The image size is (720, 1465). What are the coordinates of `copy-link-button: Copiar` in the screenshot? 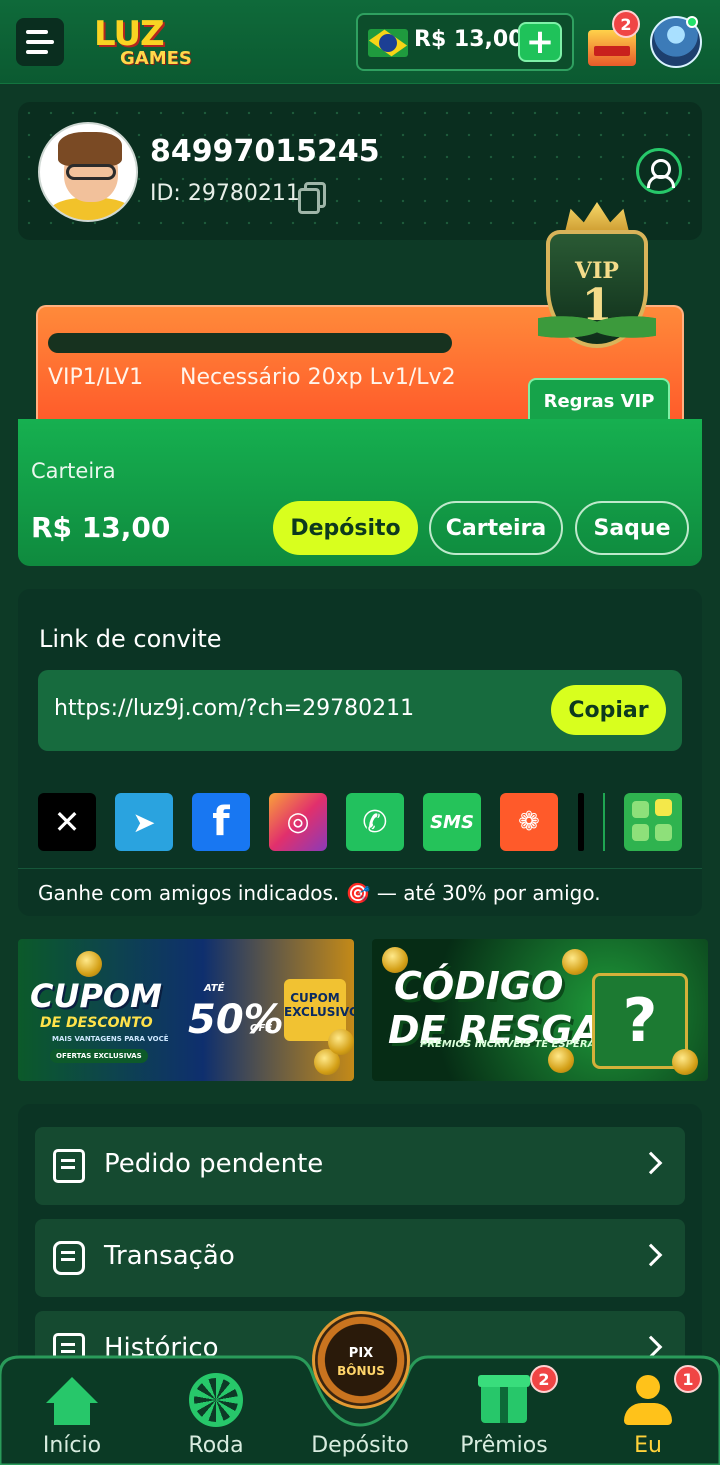 It's located at (608, 710).